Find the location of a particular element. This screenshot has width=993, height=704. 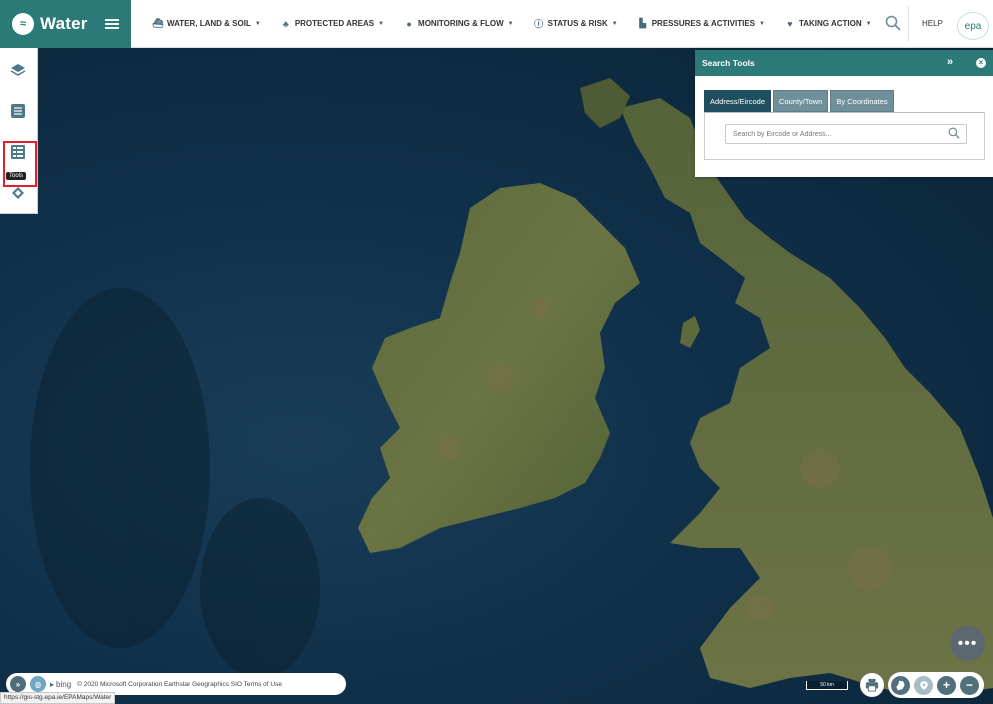

location-pin-icon is located at coordinates (923, 685).